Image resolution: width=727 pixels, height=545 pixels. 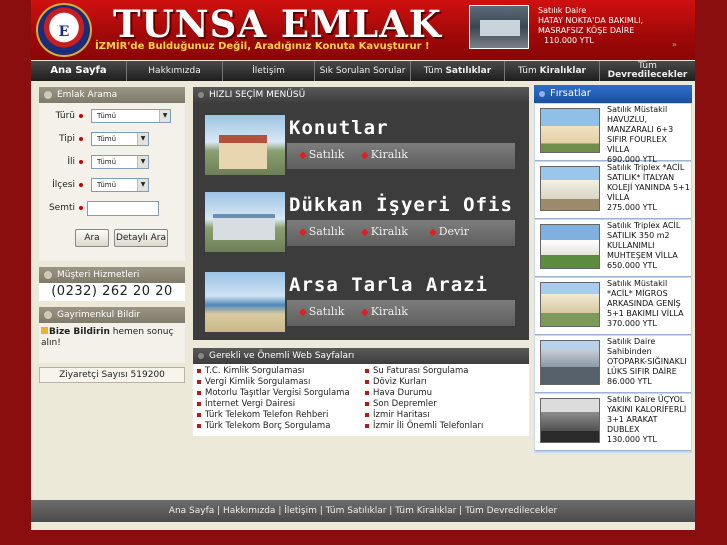 What do you see at coordinates (245, 302) in the screenshot?
I see `land-photo` at bounding box center [245, 302].